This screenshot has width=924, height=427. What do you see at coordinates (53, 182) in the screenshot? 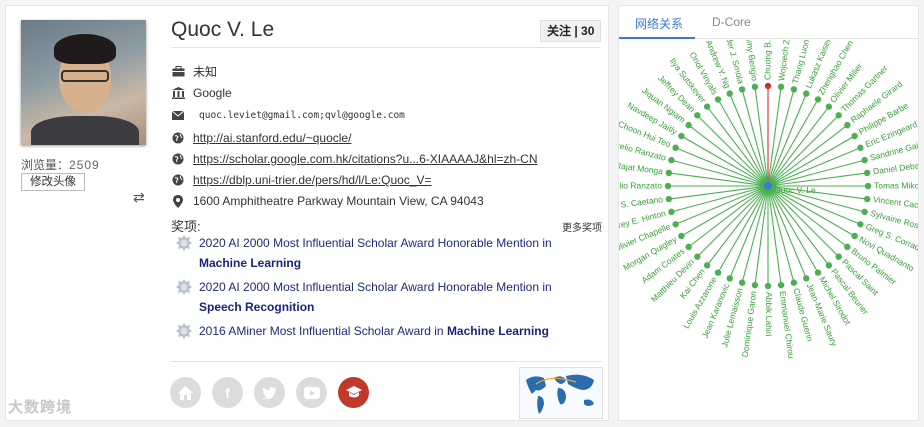
I see `edit-avatar-button: 修改头像` at bounding box center [53, 182].